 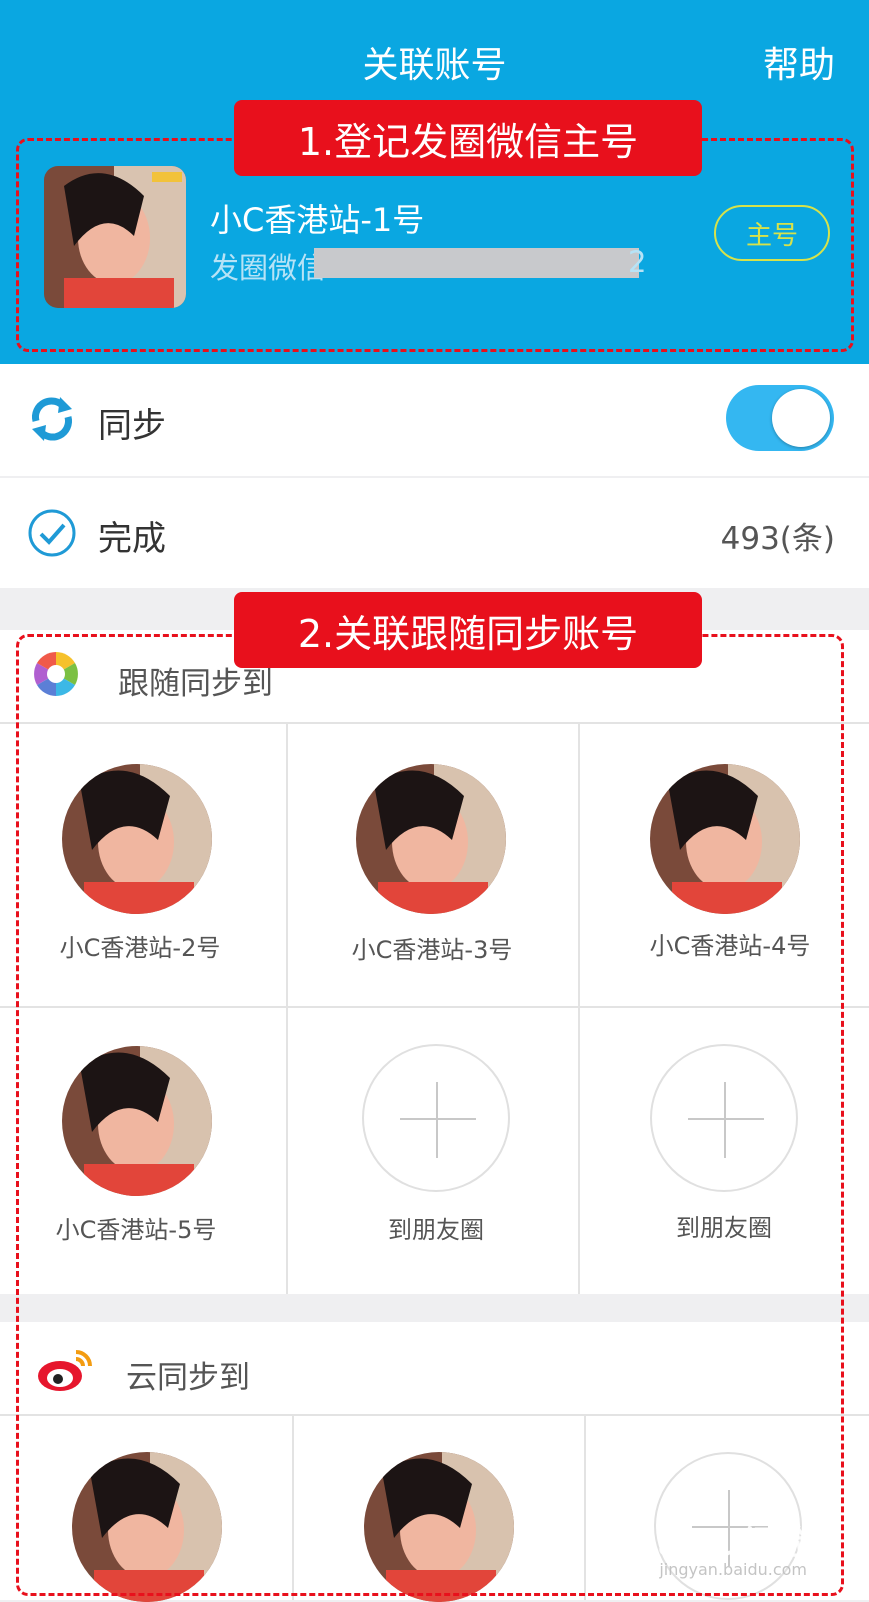 I want to click on done-label: 完成, so click(x=132, y=539).